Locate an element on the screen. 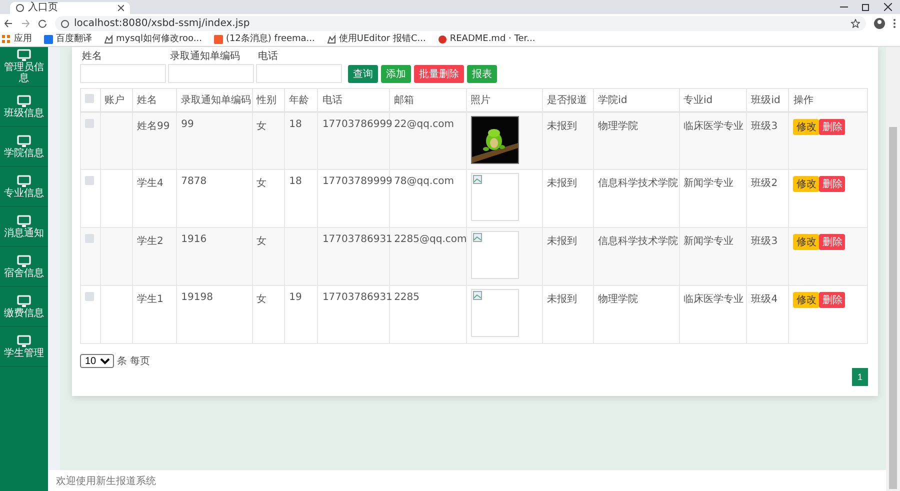  table-cell: 19 is located at coordinates (295, 297).